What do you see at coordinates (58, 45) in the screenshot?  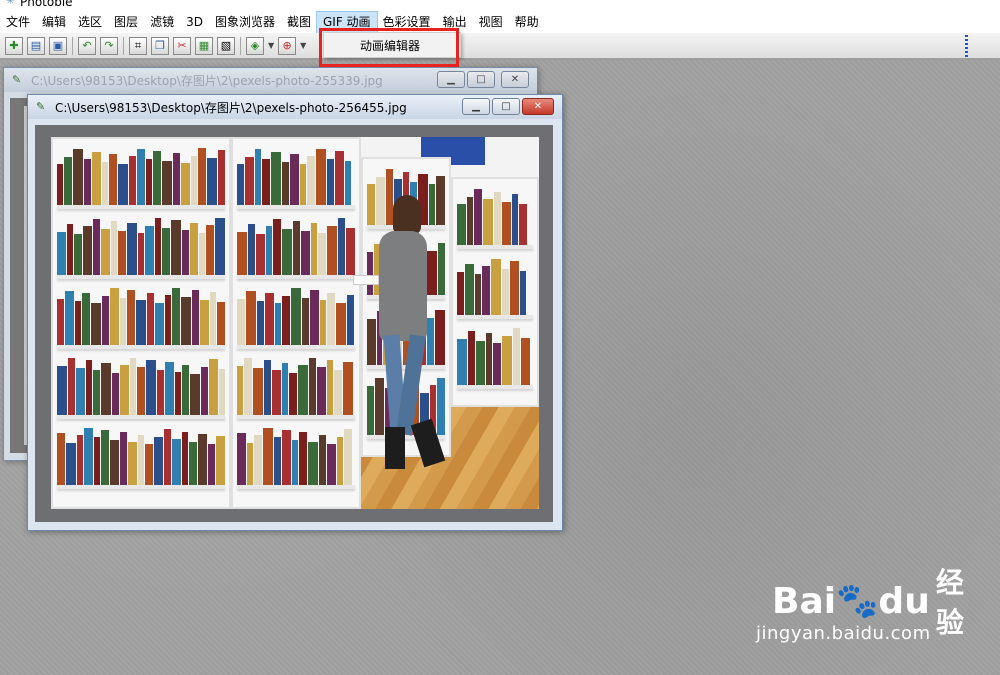 I see `save-icon: ▣` at bounding box center [58, 45].